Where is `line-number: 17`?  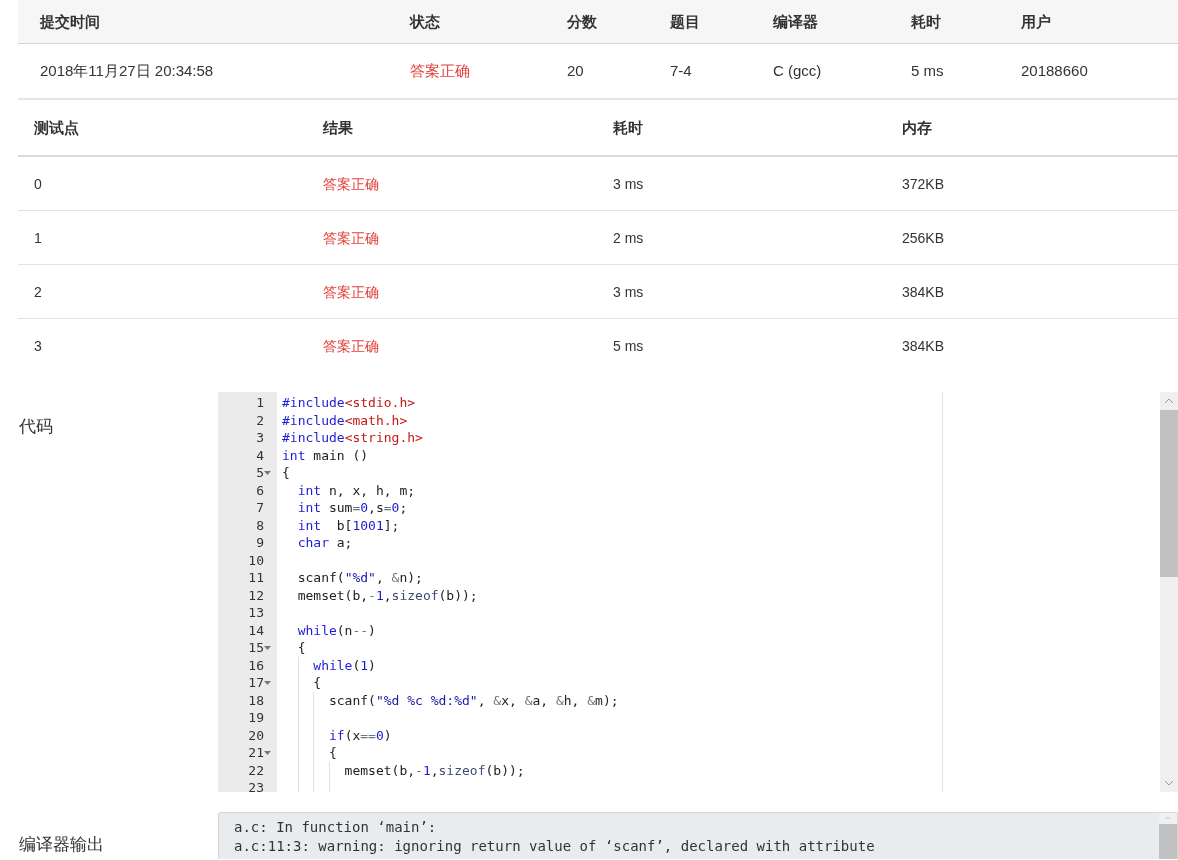
line-number: 17 is located at coordinates (256, 683).